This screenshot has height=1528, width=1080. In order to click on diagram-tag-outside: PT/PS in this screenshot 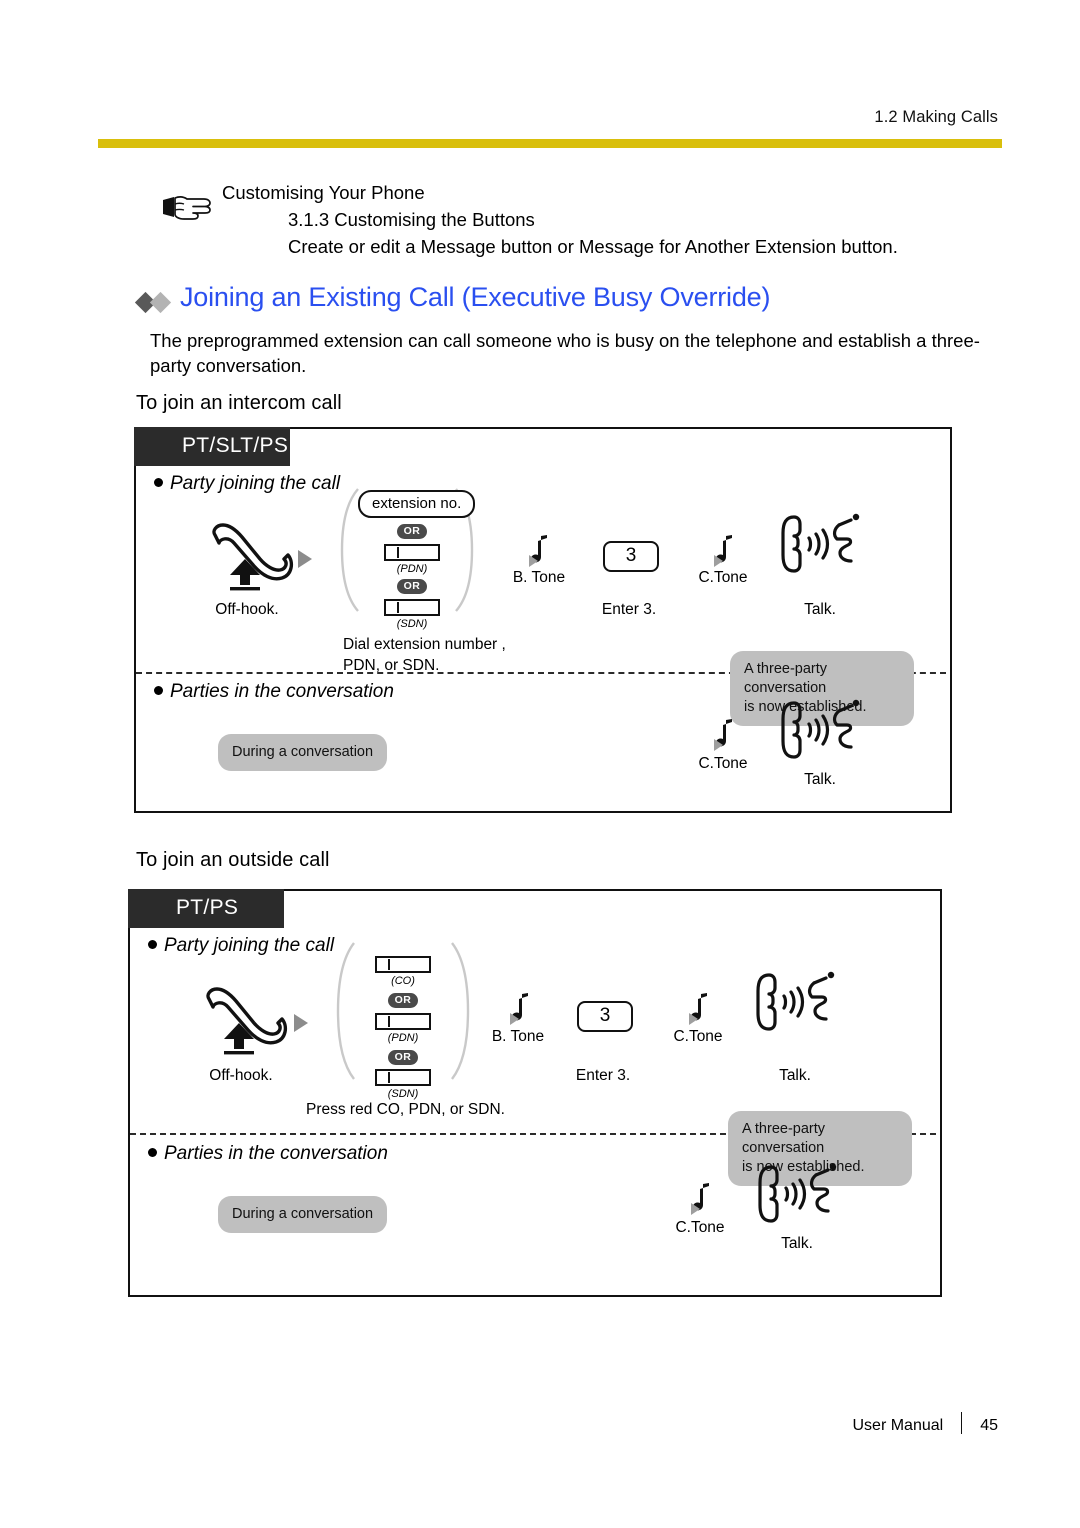, I will do `click(206, 908)`.